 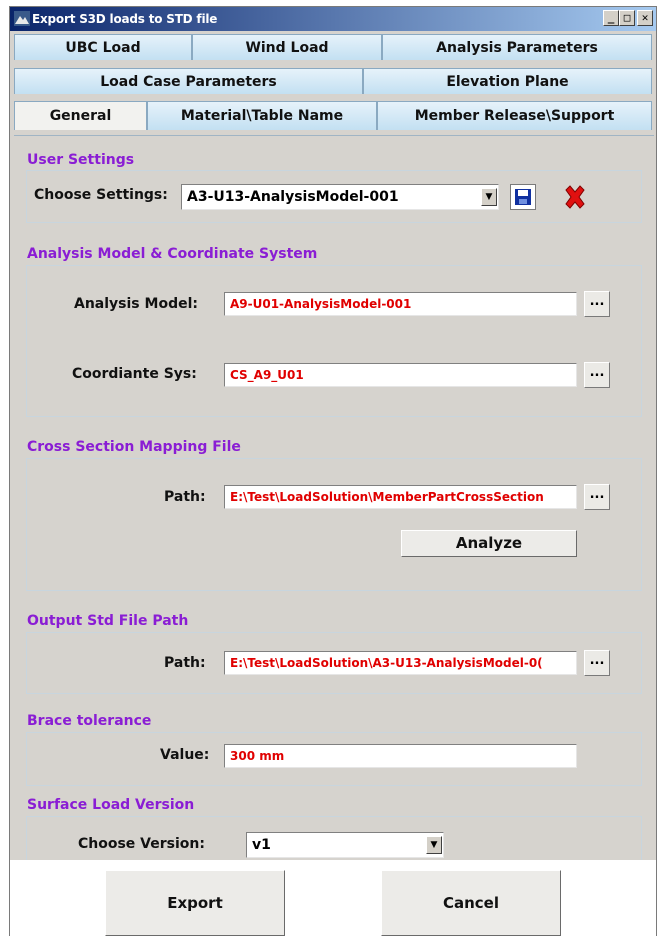 What do you see at coordinates (101, 195) in the screenshot?
I see `choose-settings-label: Choose Settings:` at bounding box center [101, 195].